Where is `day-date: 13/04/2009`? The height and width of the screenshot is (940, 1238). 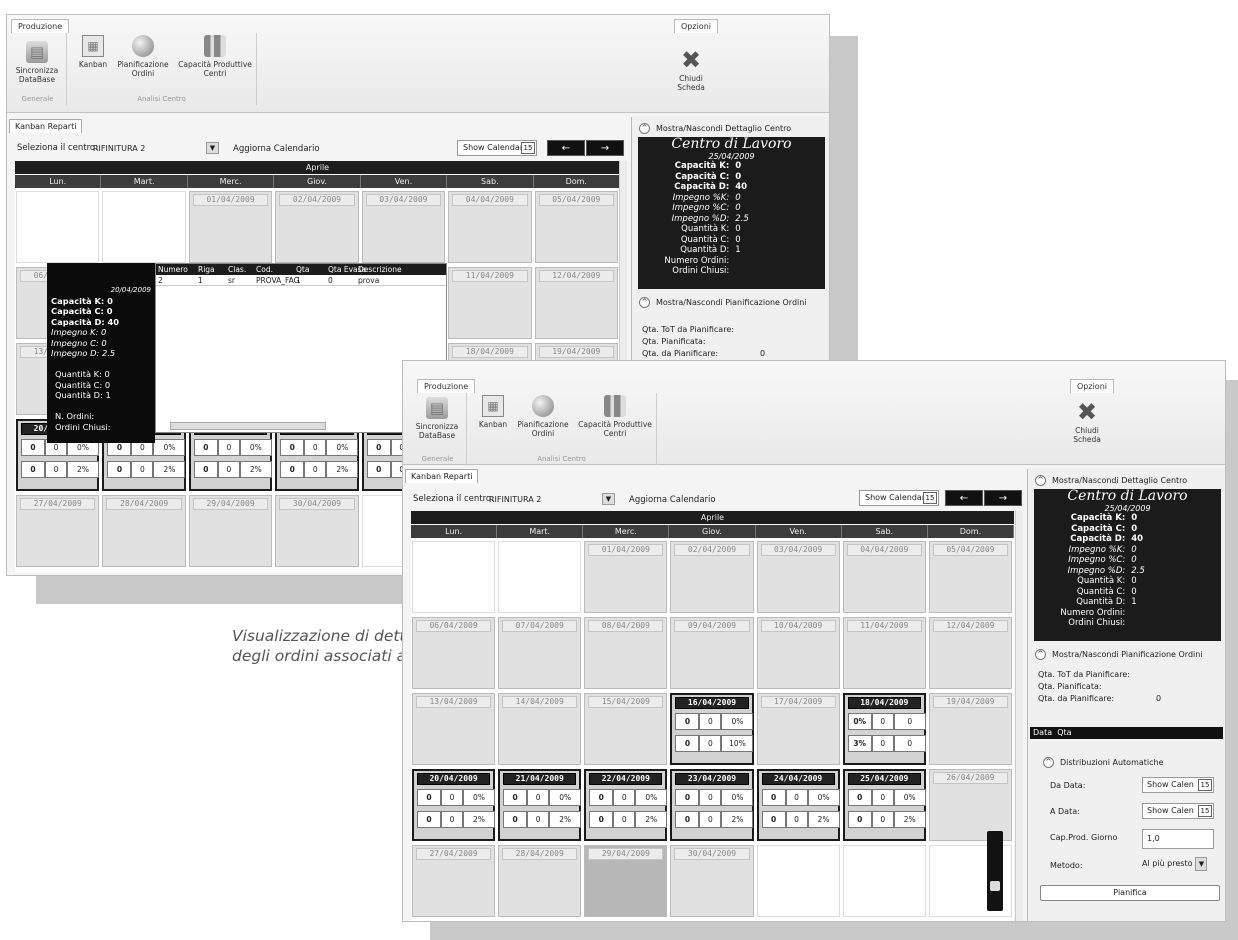 day-date: 13/04/2009 is located at coordinates (454, 702).